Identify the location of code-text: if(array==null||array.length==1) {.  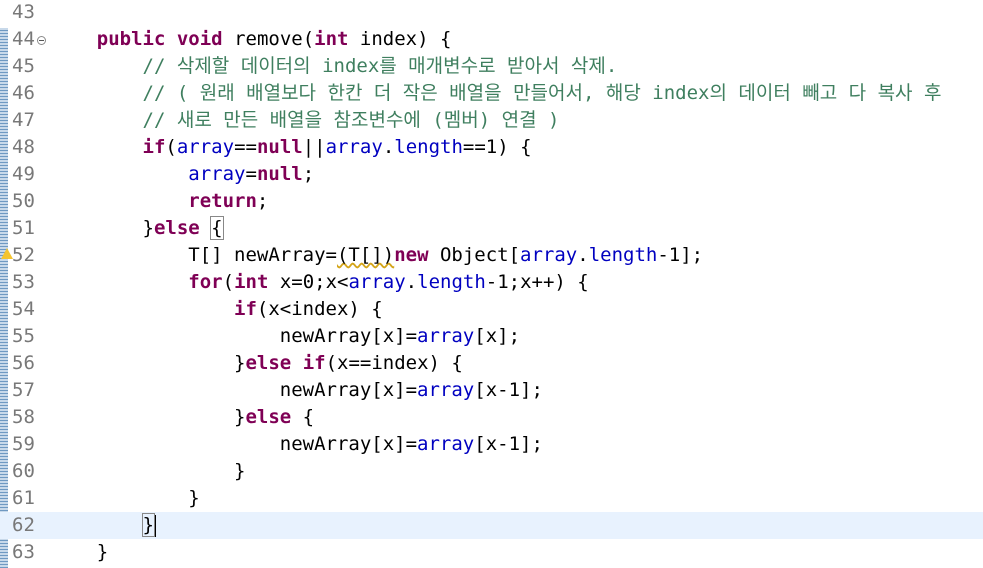
(291, 147).